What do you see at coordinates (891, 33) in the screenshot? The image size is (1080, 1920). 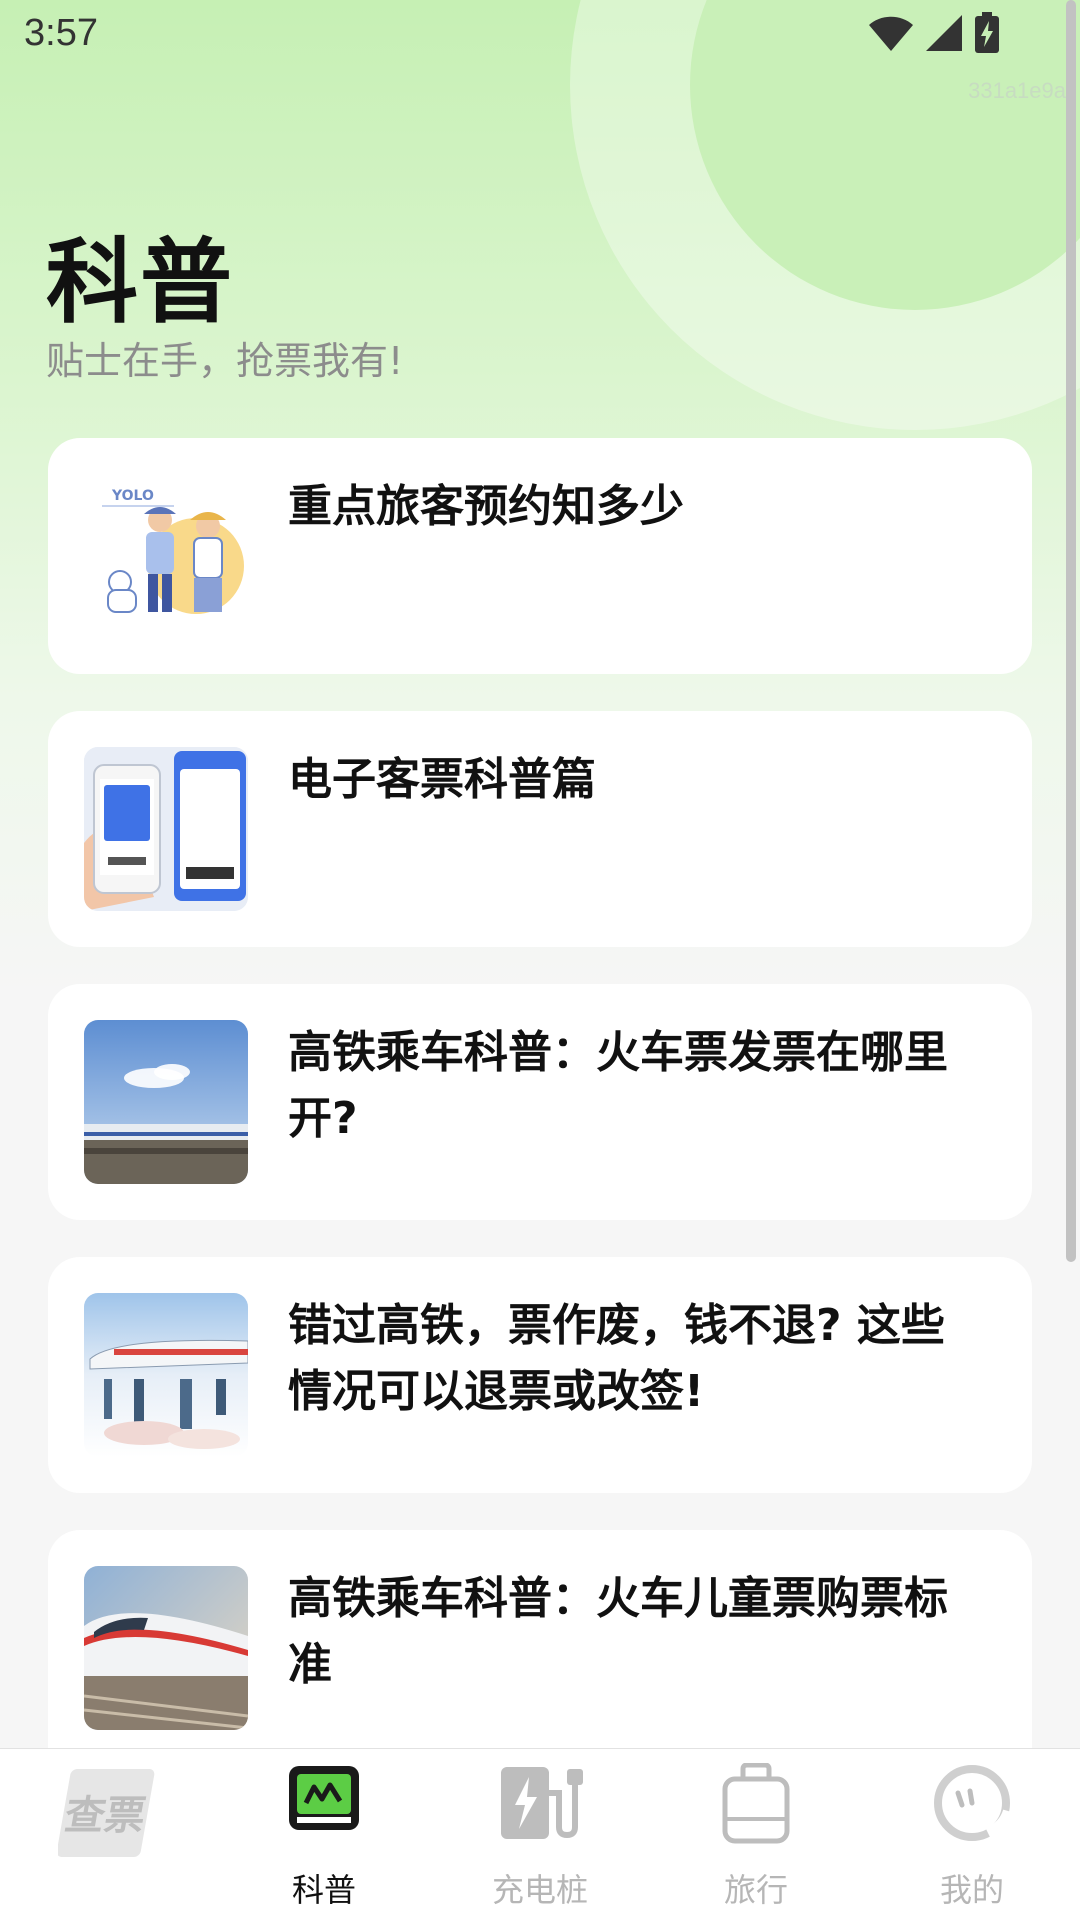 I see `wifi-icon` at bounding box center [891, 33].